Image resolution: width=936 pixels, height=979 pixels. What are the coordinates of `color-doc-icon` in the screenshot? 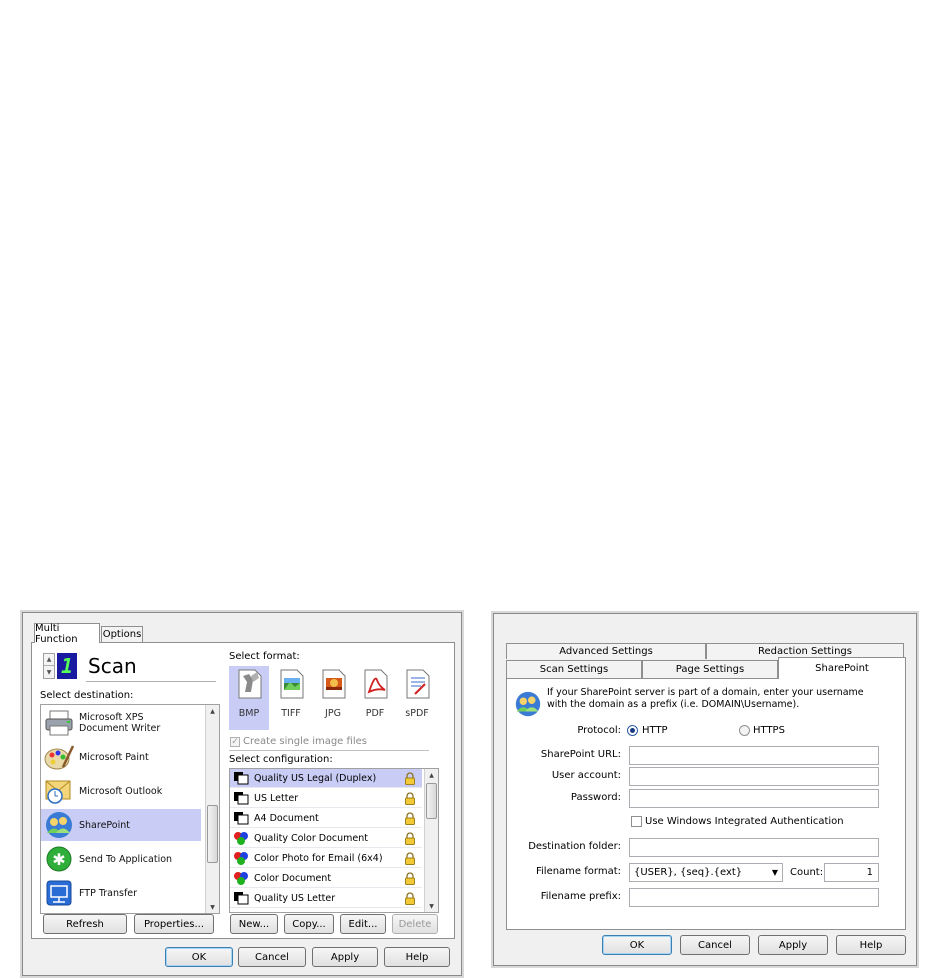 It's located at (241, 878).